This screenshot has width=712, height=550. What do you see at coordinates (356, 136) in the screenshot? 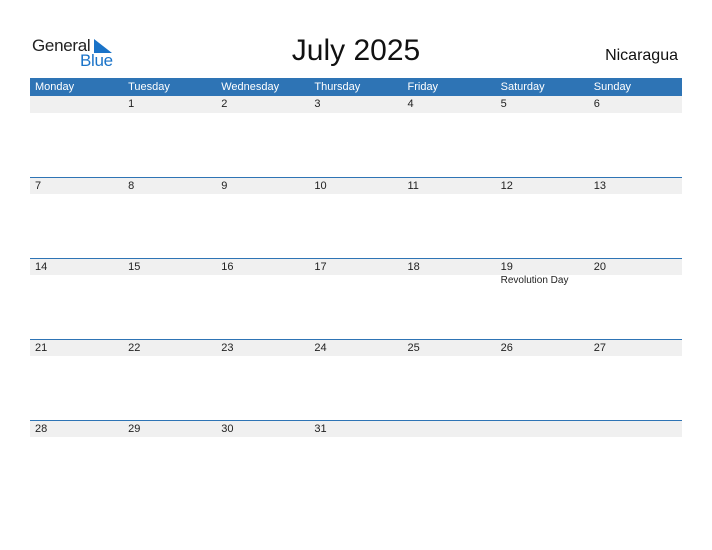
I see `week-row: 1 2 3 4 5 6` at bounding box center [356, 136].